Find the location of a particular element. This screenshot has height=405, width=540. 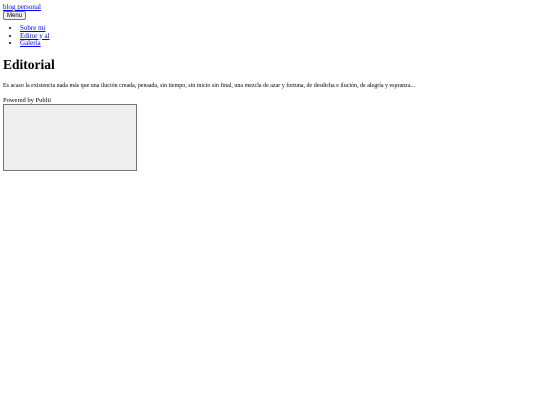

nav-list: Sobre mi Editor y al Galeria is located at coordinates (271, 36).